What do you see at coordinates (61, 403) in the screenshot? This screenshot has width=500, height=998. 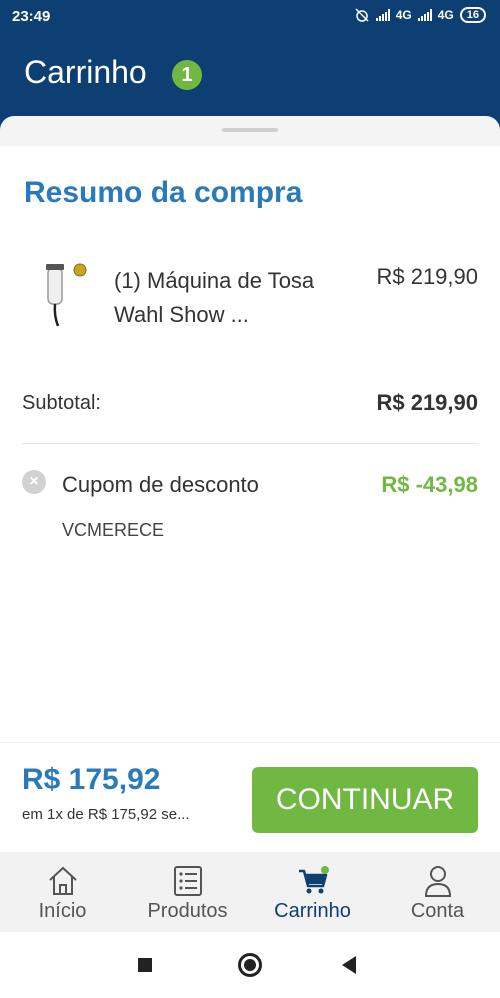 I see `subtotal-label: Subtotal:` at bounding box center [61, 403].